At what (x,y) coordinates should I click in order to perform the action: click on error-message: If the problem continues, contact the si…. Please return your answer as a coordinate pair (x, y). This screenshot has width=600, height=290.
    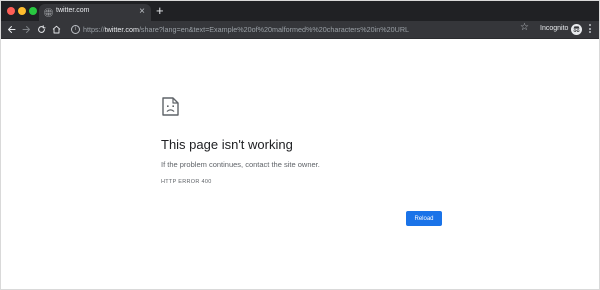
    Looking at the image, I should click on (240, 164).